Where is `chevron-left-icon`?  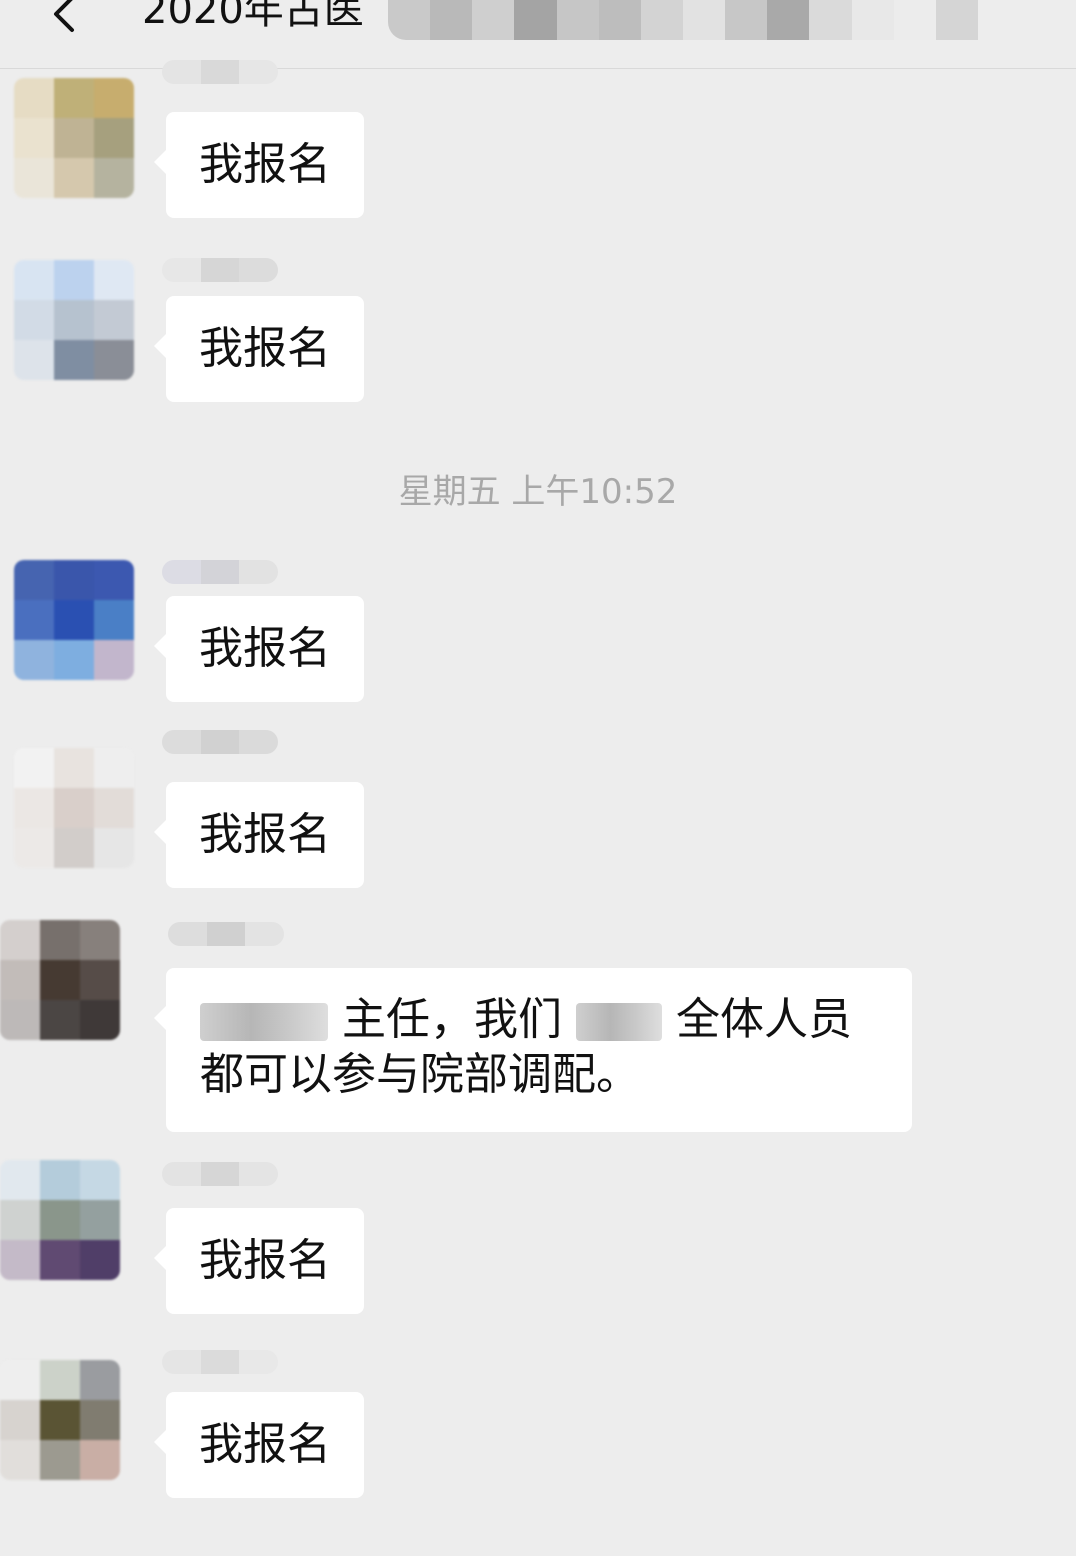 chevron-left-icon is located at coordinates (64, 17).